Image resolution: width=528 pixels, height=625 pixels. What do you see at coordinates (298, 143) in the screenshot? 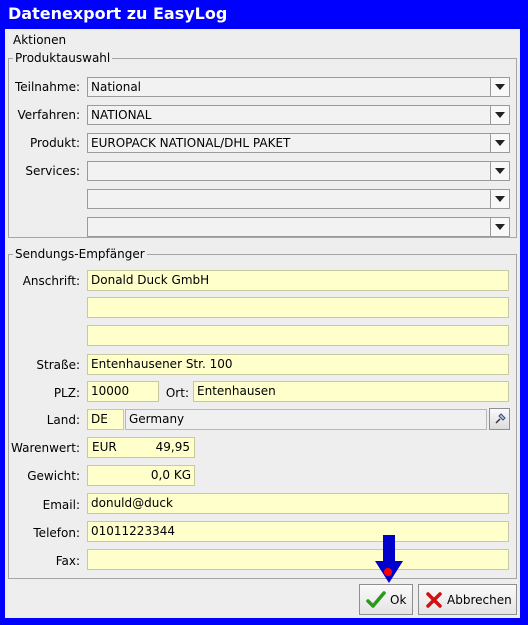
I see `produkt-combobox: EUROPACK NATIONAL/DHL PAKET` at bounding box center [298, 143].